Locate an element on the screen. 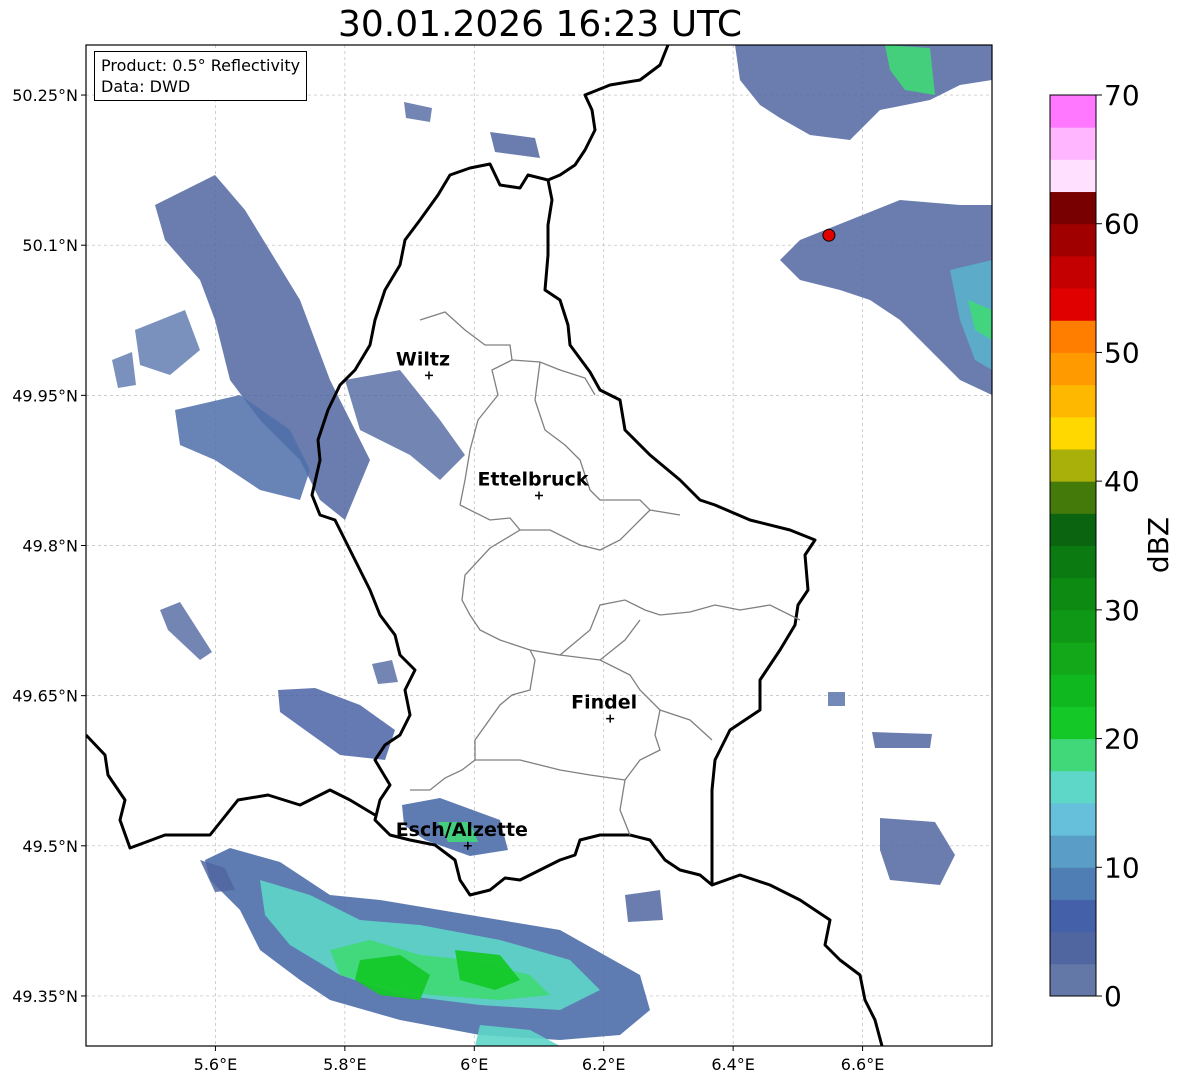  product-label: Product: 0.5° Reflectivity is located at coordinates (201, 65).